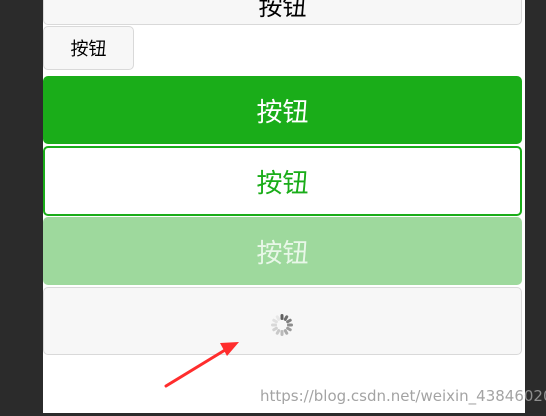 The width and height of the screenshot is (546, 416). What do you see at coordinates (282, 253) in the screenshot?
I see `disabled-primary-button-label: 按钮` at bounding box center [282, 253].